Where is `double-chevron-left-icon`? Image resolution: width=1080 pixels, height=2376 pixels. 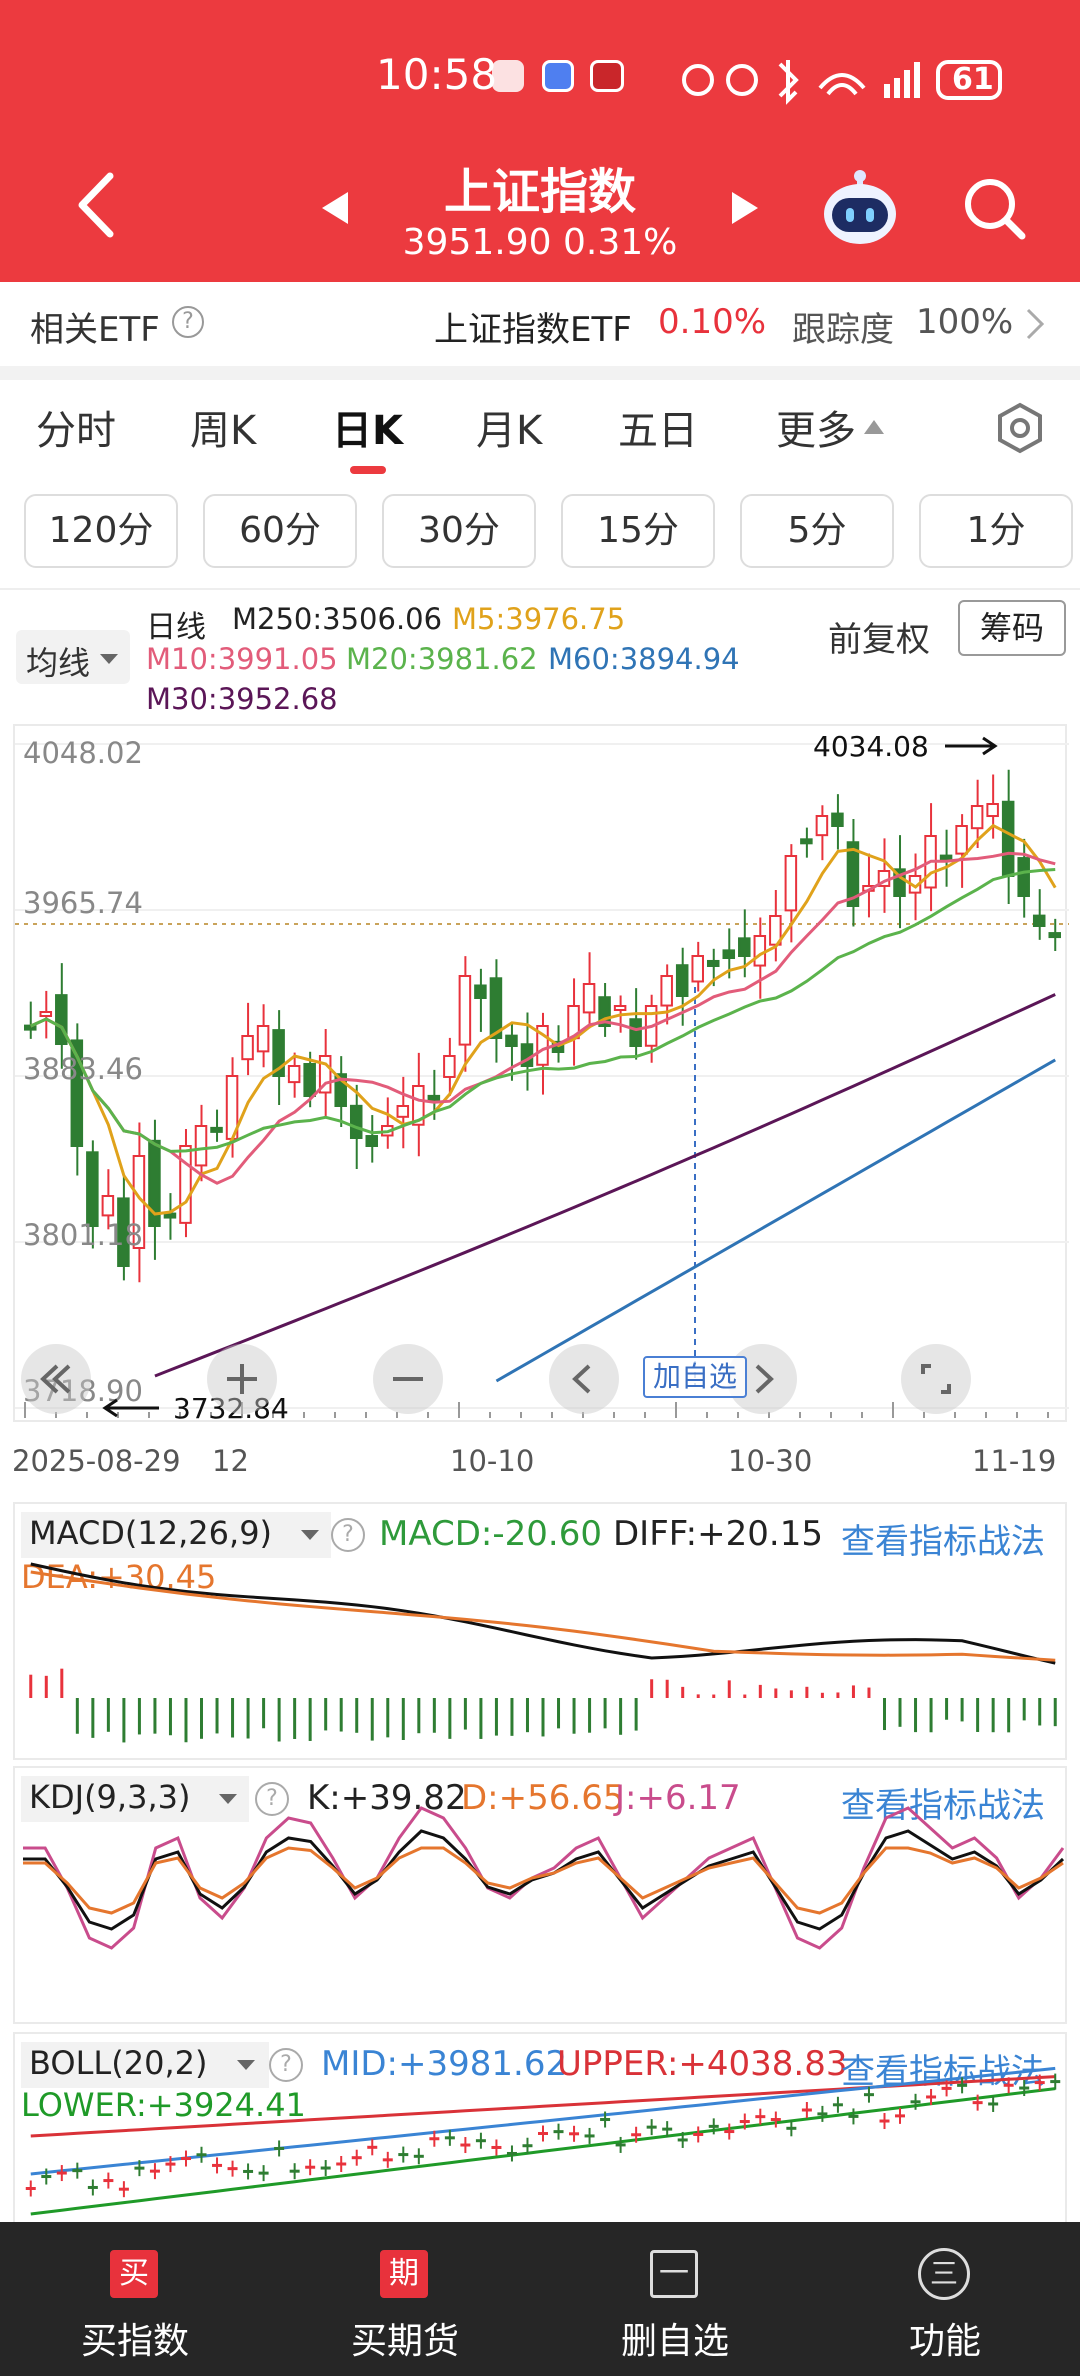
double-chevron-left-icon is located at coordinates (55, 1379).